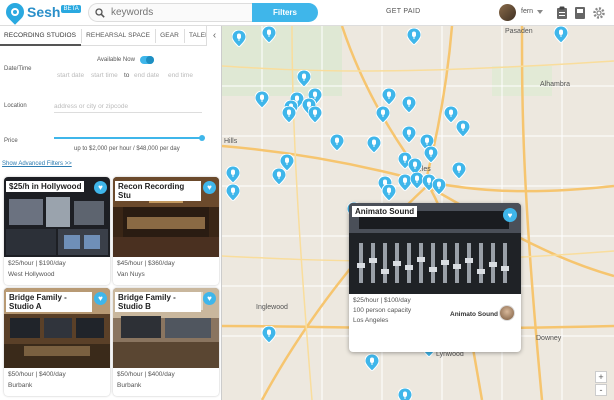  Describe the element at coordinates (45, 186) in the screenshot. I see `listing-title: $25/h in Hollywood` at that location.